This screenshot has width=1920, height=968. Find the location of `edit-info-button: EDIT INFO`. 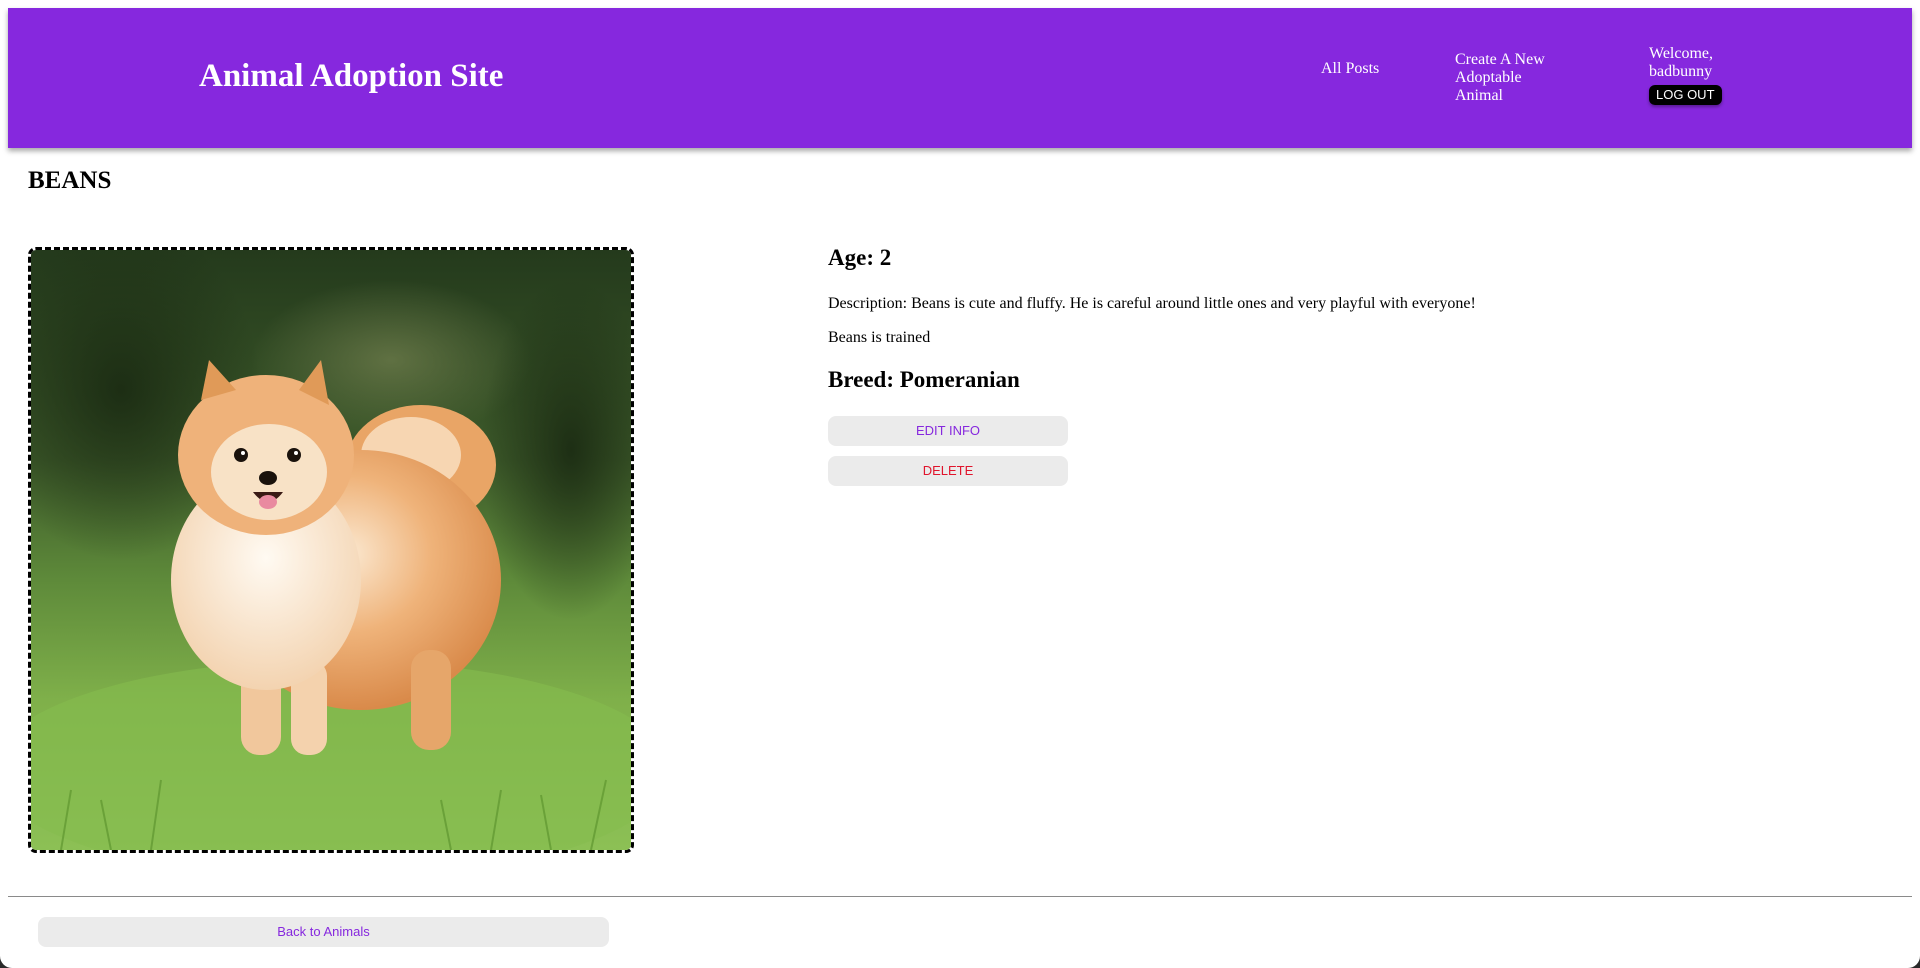

edit-info-button: EDIT INFO is located at coordinates (948, 431).